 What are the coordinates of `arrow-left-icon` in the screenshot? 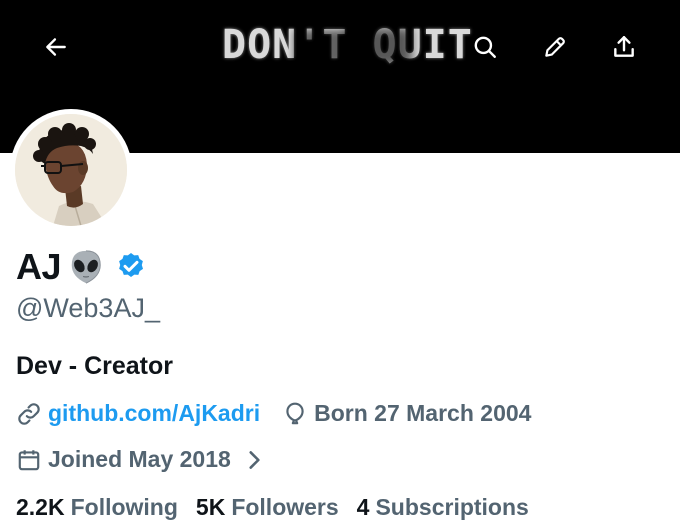 It's located at (56, 47).